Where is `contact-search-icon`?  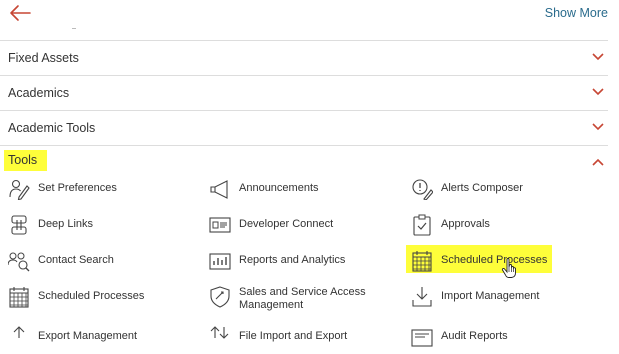 contact-search-icon is located at coordinates (19, 262).